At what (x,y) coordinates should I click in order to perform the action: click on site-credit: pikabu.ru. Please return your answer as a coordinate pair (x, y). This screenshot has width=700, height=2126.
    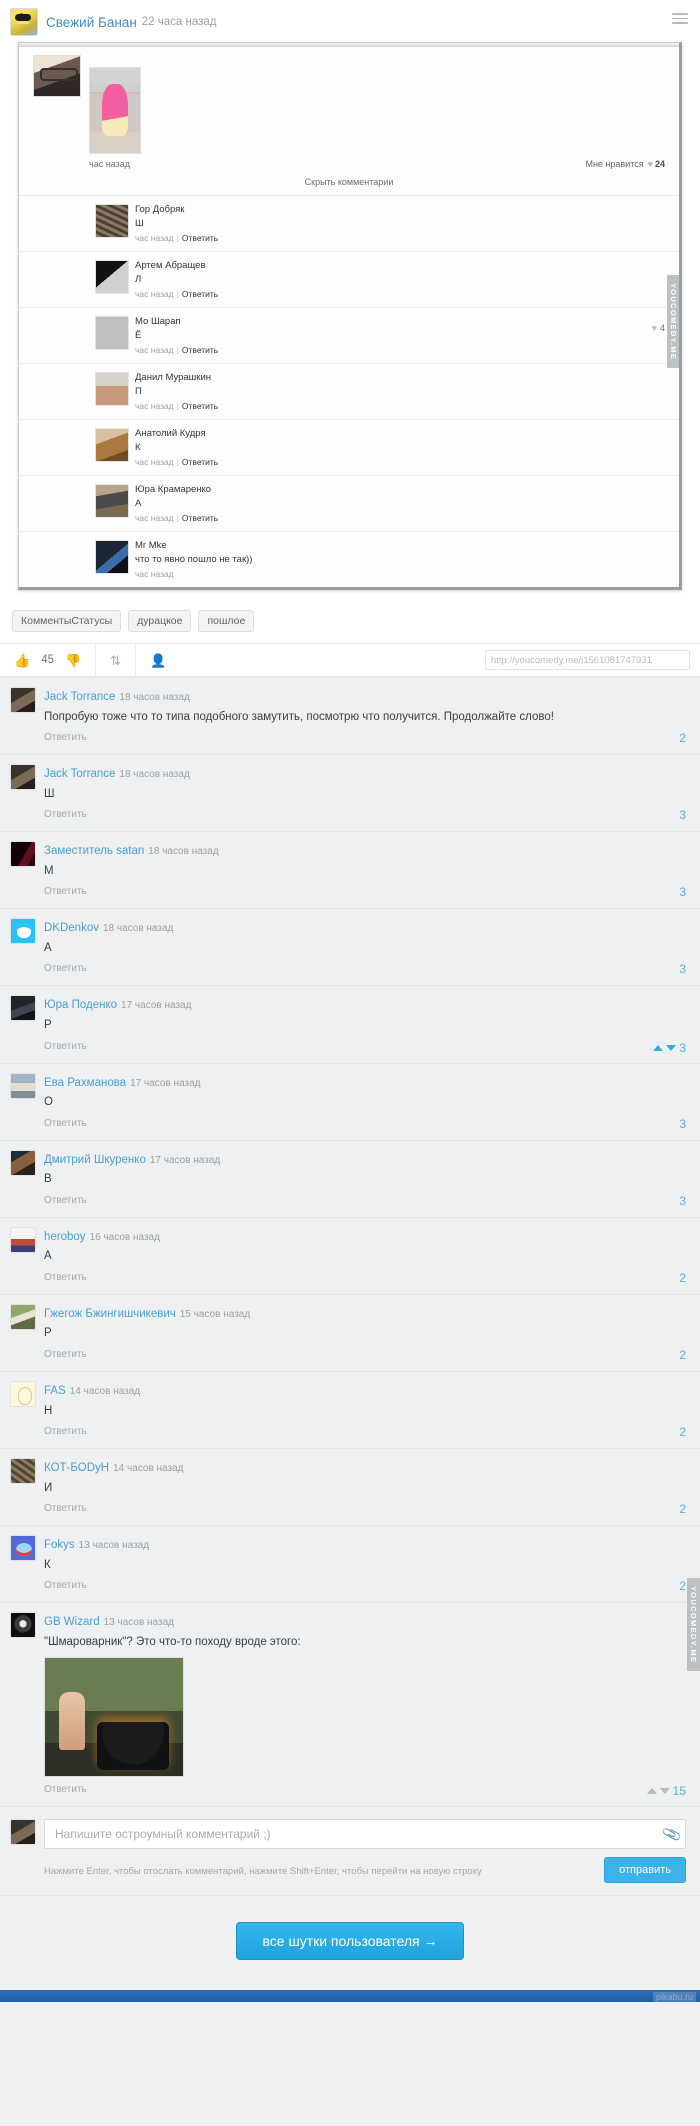
    Looking at the image, I should click on (674, 1997).